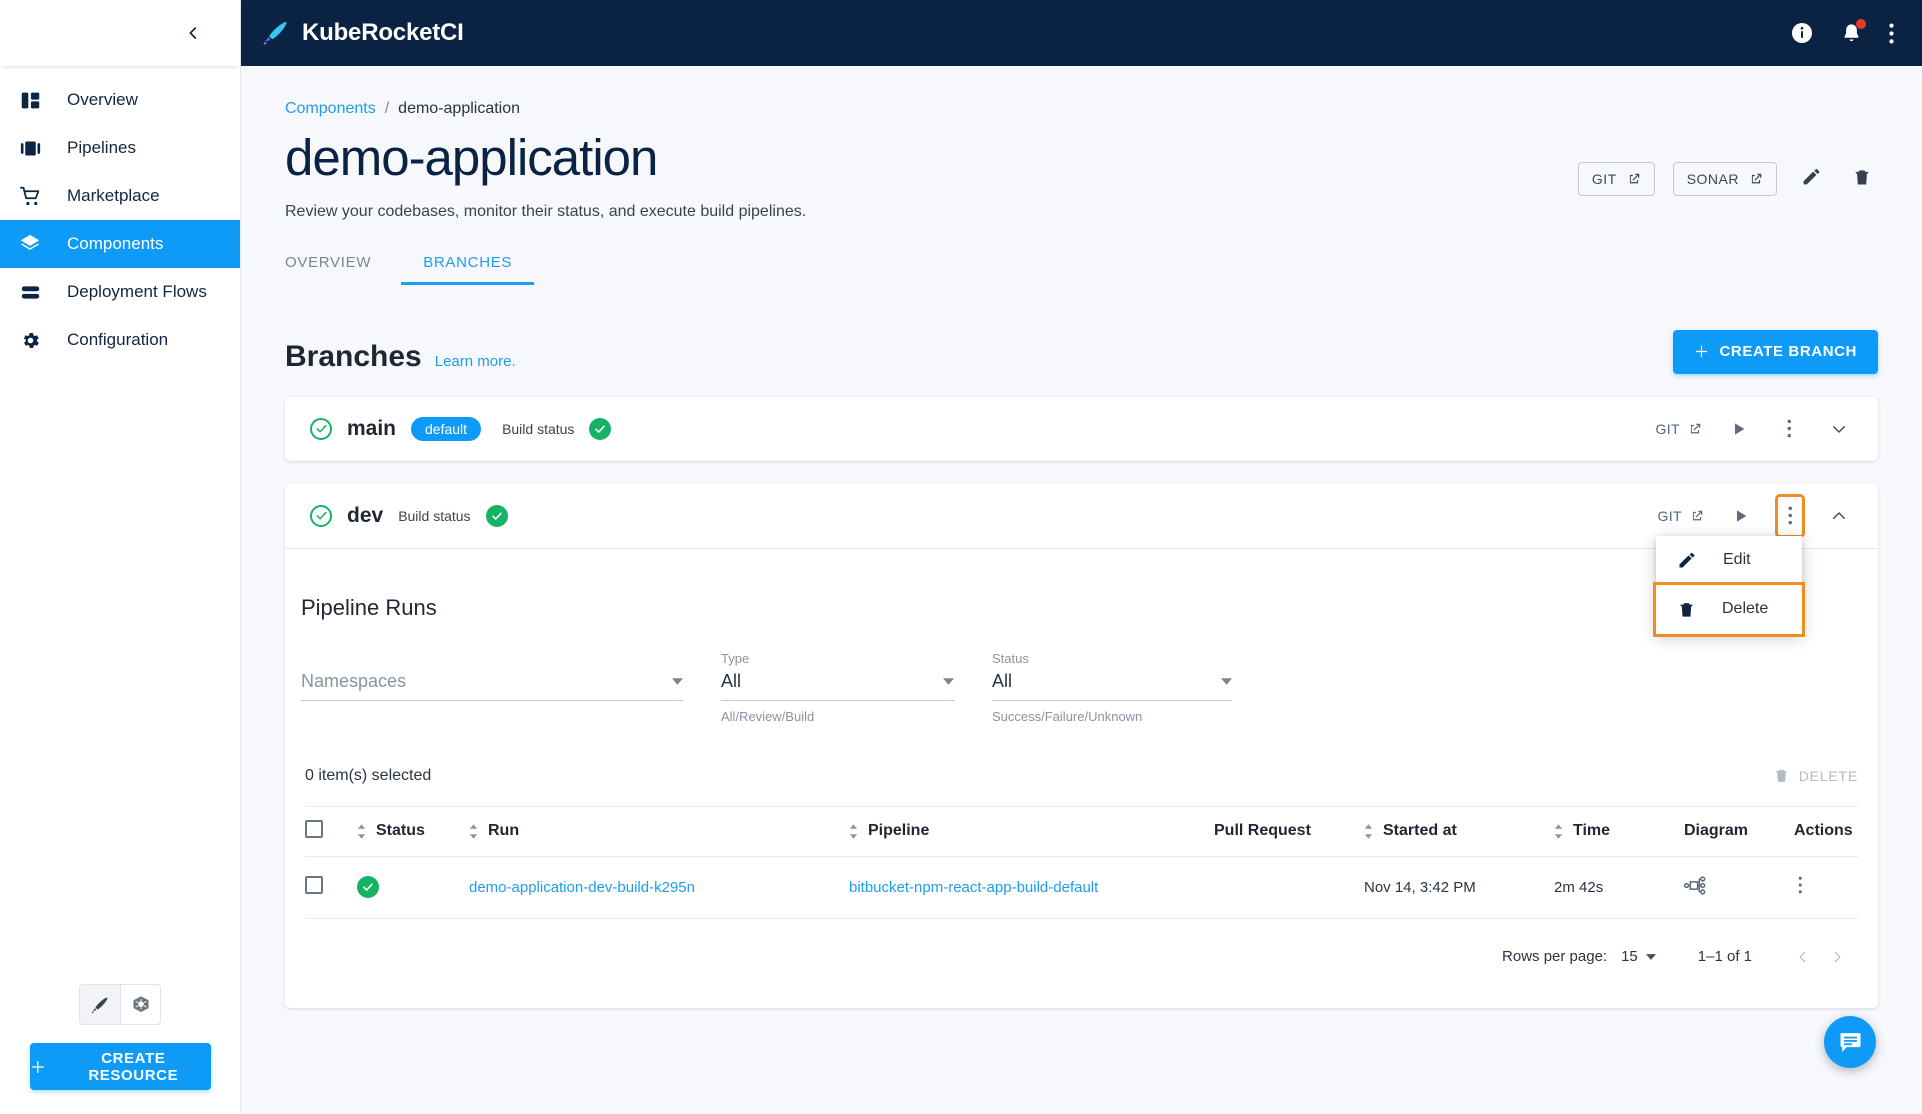 This screenshot has width=1922, height=1114. What do you see at coordinates (372, 428) in the screenshot?
I see `branch-name: main` at bounding box center [372, 428].